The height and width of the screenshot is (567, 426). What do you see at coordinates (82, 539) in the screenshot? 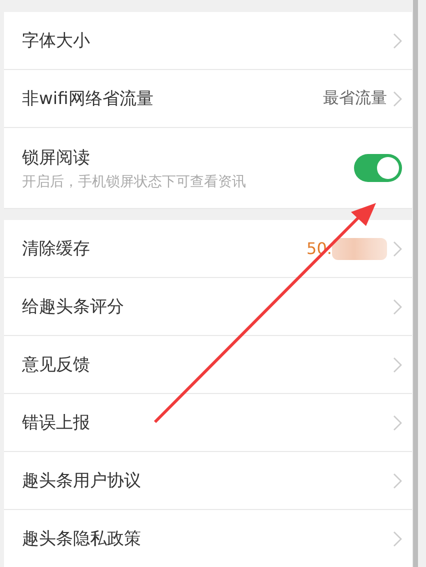
I see `row-label: 趣头条隐私政策` at bounding box center [82, 539].